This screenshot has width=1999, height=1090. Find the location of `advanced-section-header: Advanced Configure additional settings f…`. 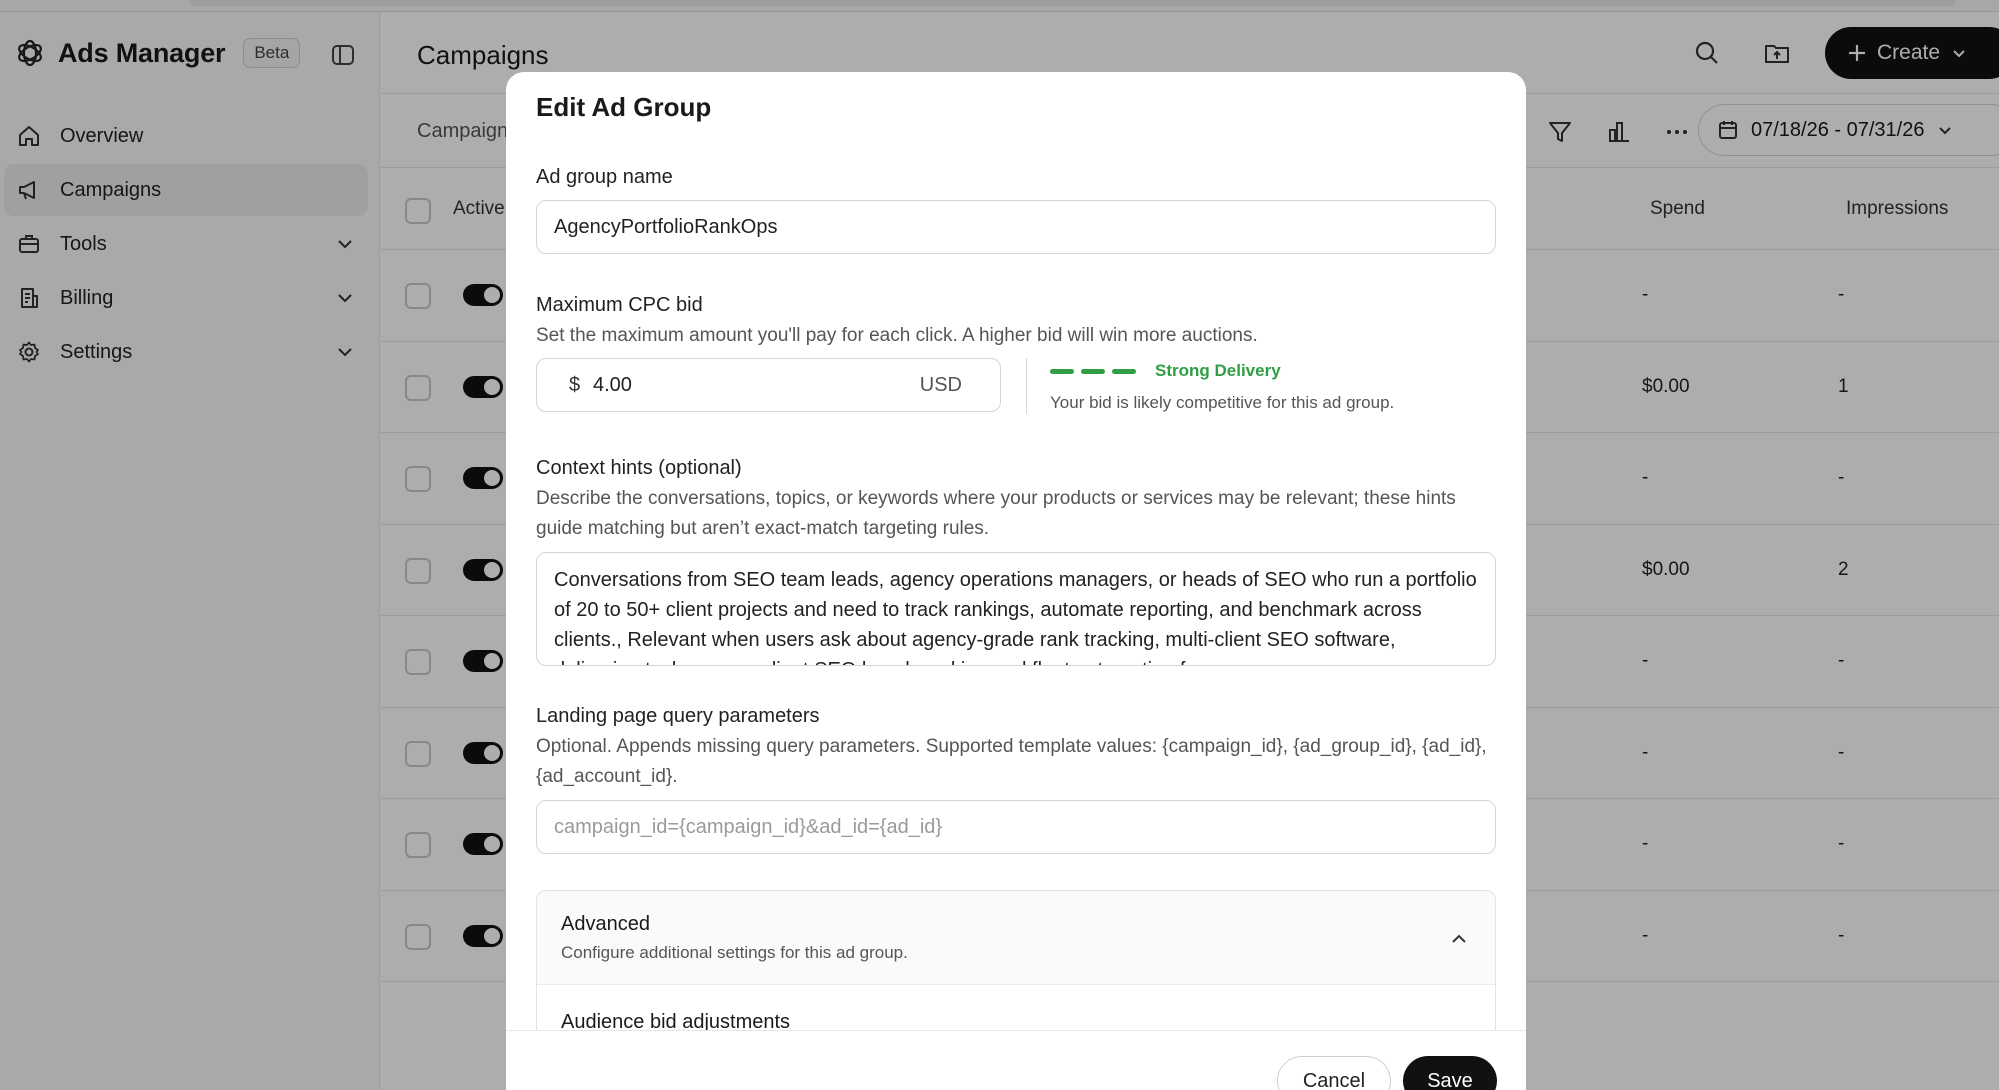

advanced-section-header: Advanced Configure additional settings f… is located at coordinates (1016, 938).